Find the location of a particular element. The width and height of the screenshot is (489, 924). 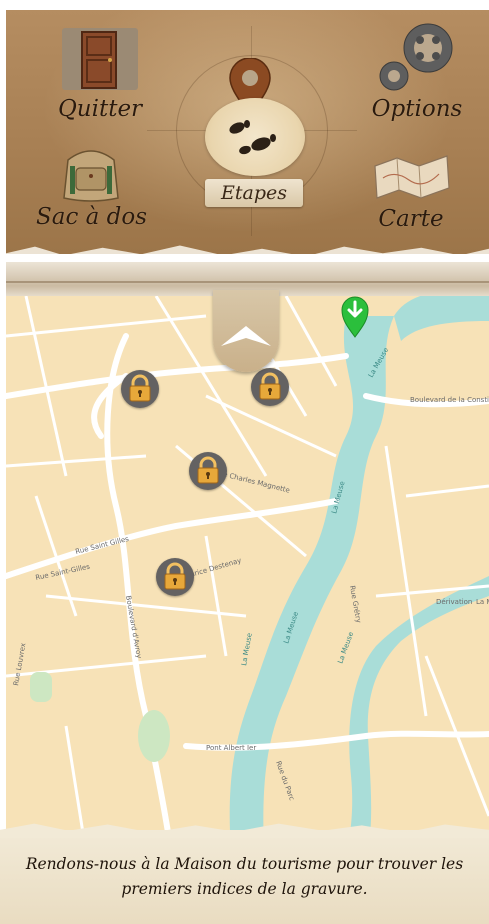

folded-map-icon is located at coordinates (411, 176).